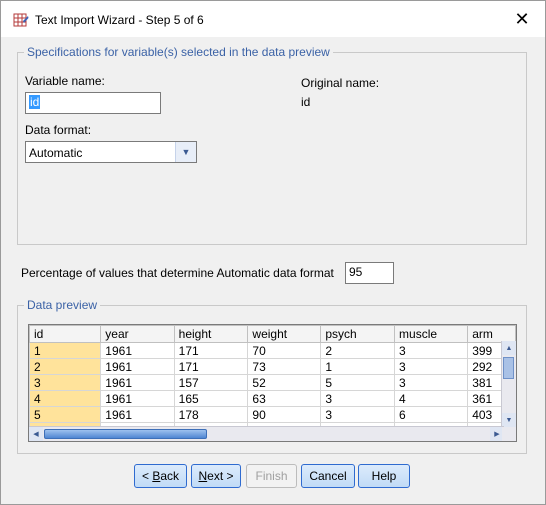 The height and width of the screenshot is (505, 546). Describe the element at coordinates (306, 102) in the screenshot. I see `original-name-value: id` at that location.